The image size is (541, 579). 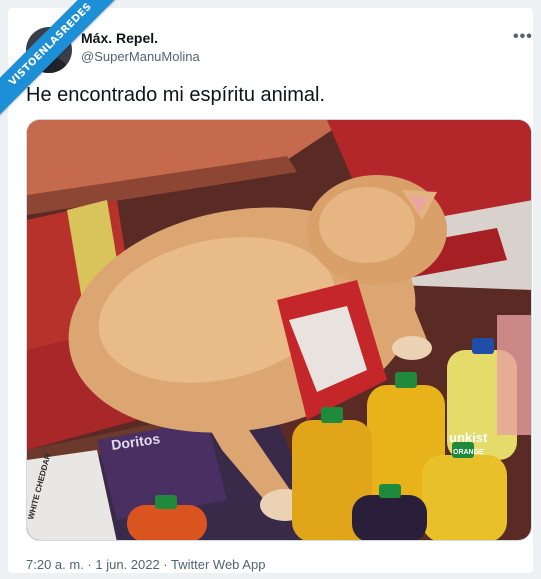 I want to click on bottle-label-b: ORANGE, so click(x=468, y=452).